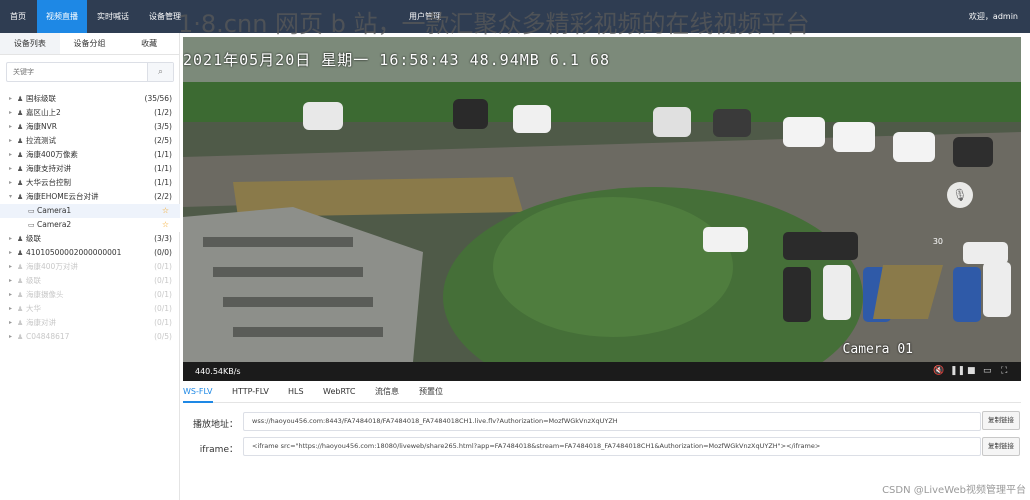 The image size is (1030, 500). What do you see at coordinates (937, 241) in the screenshot?
I see `ptz-value: 30` at bounding box center [937, 241].